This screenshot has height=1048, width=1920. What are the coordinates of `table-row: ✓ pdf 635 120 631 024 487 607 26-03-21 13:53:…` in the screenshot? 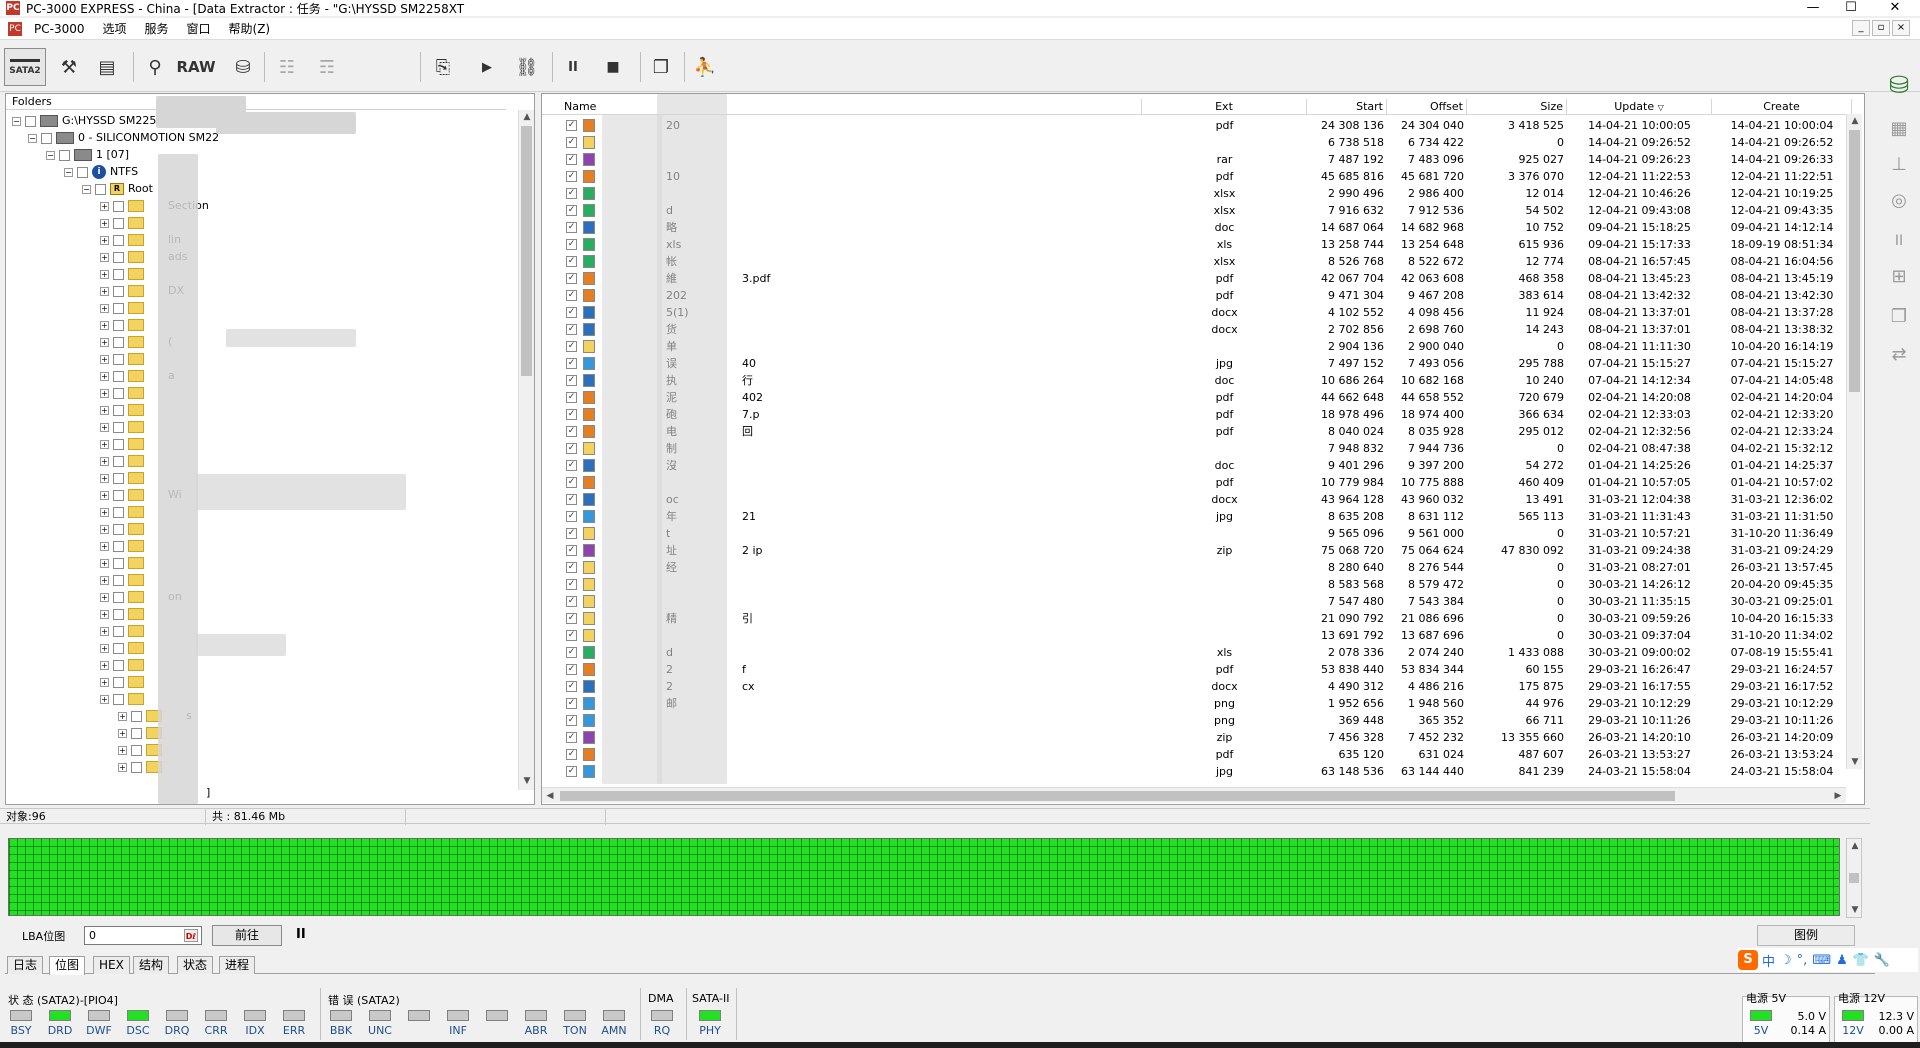 It's located at (1194, 754).